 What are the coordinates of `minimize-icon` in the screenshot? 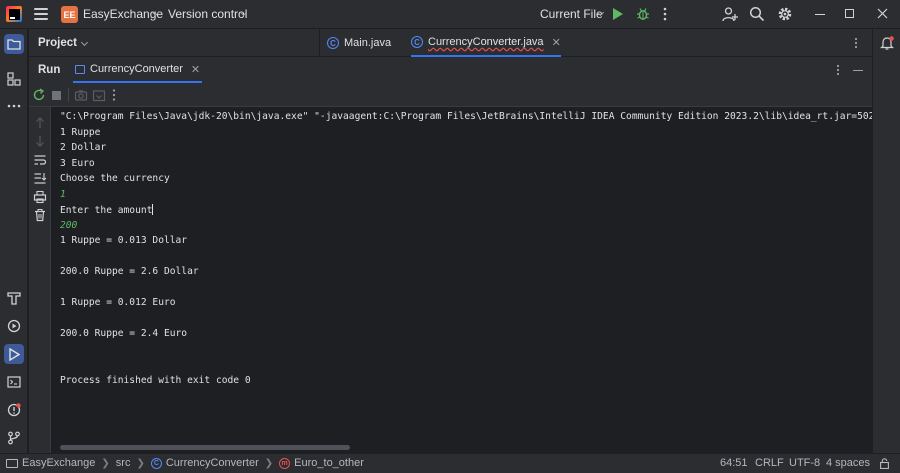 It's located at (820, 14).